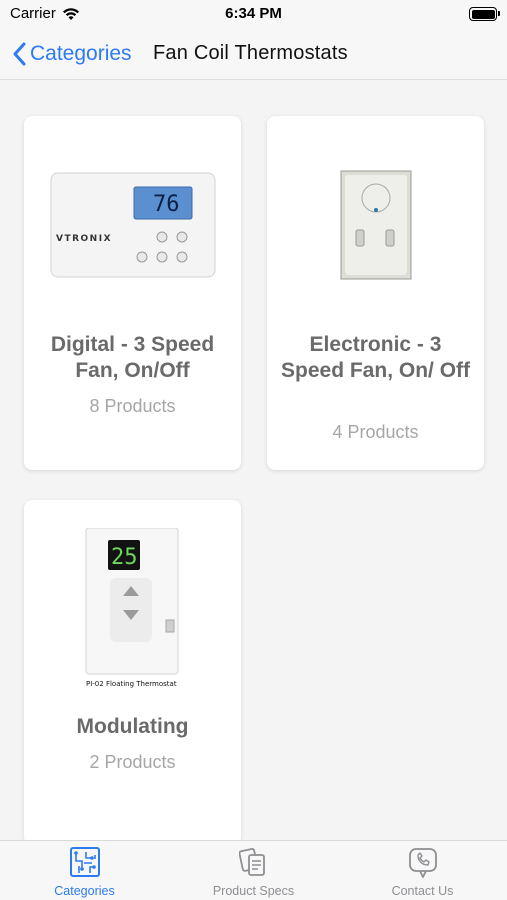 This screenshot has height=900, width=507. I want to click on tab-product-specs: Product Specs, so click(253, 870).